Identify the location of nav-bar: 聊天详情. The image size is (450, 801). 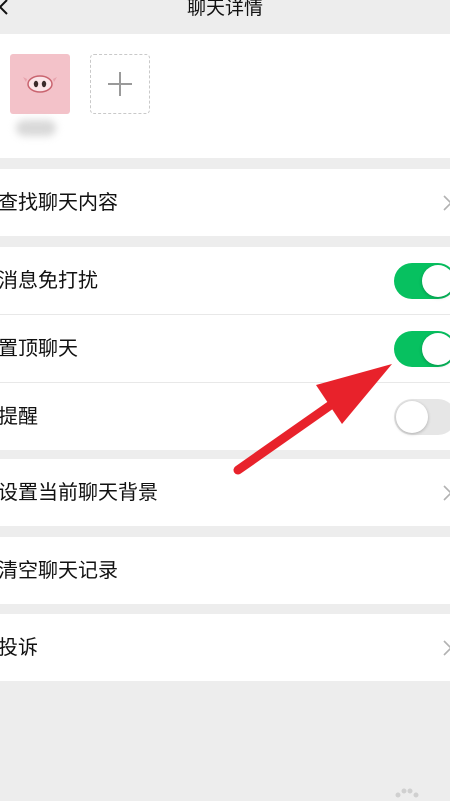
(225, 15).